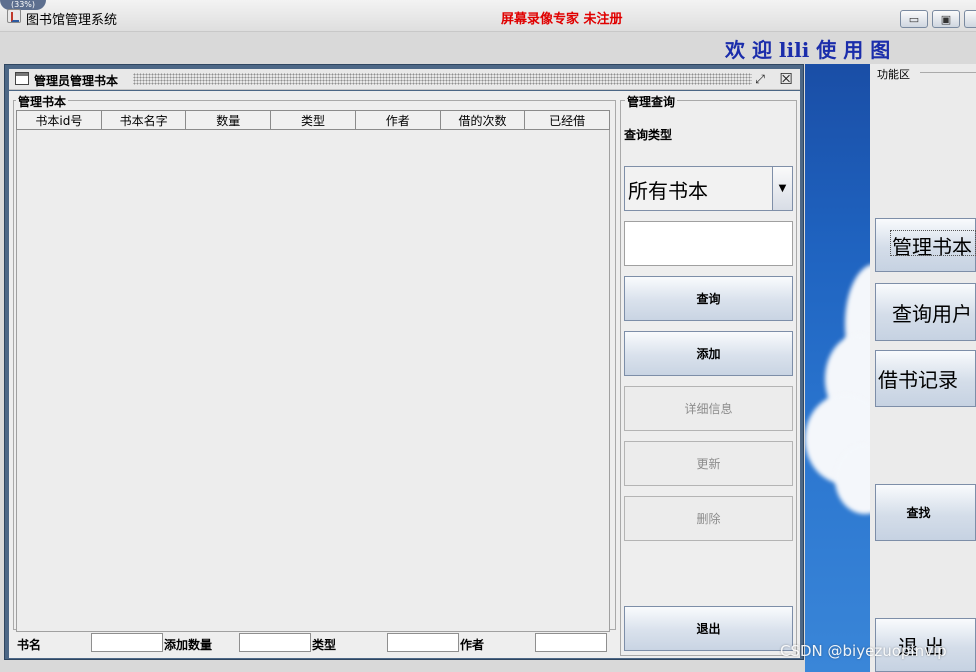 The image size is (976, 672). What do you see at coordinates (837, 368) in the screenshot?
I see `desktop-background` at bounding box center [837, 368].